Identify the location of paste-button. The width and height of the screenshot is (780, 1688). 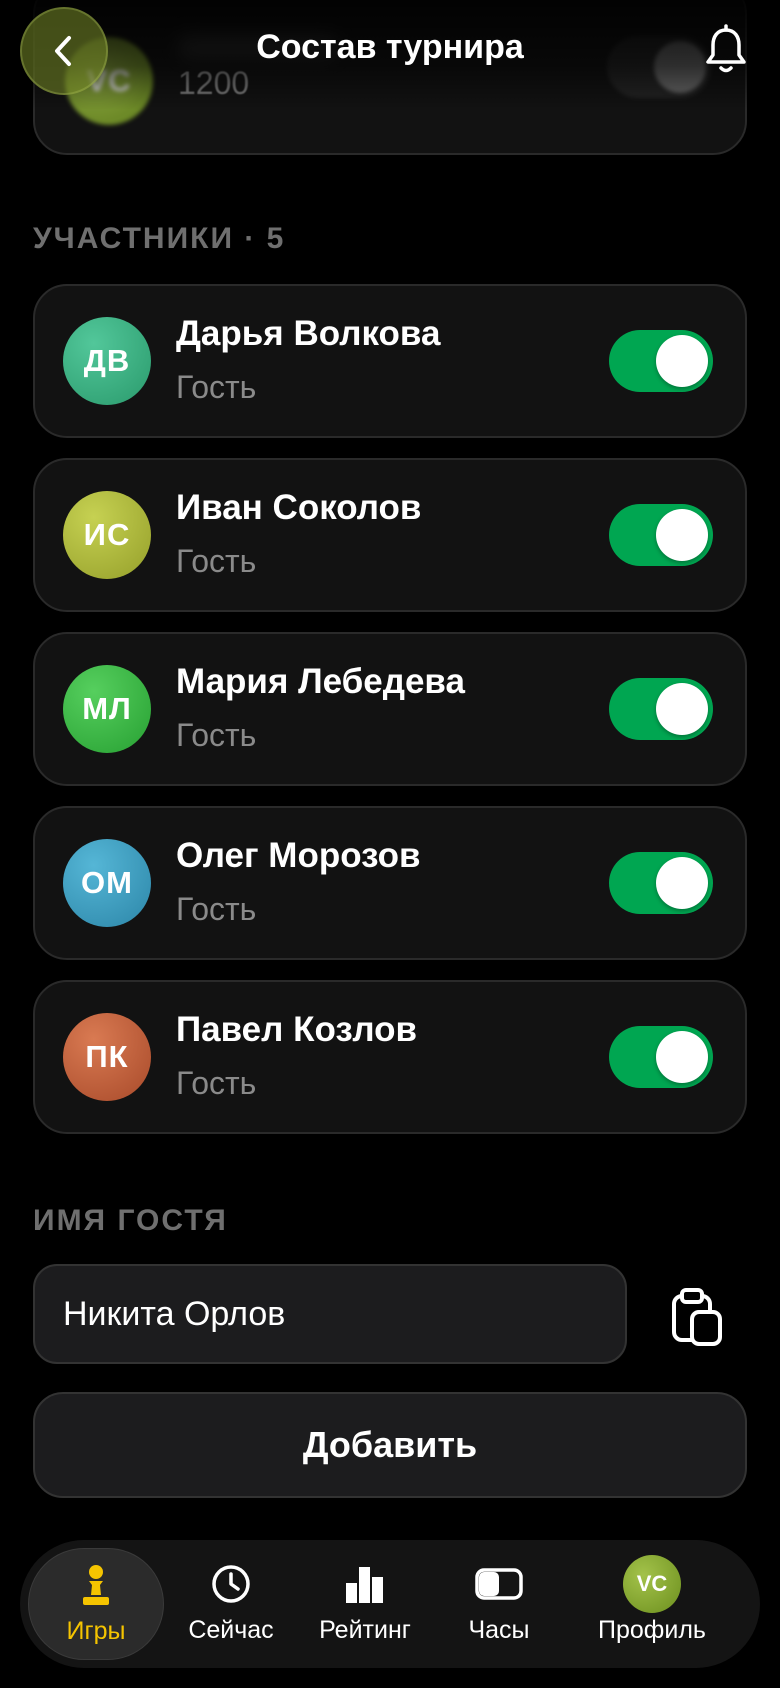
(698, 1317).